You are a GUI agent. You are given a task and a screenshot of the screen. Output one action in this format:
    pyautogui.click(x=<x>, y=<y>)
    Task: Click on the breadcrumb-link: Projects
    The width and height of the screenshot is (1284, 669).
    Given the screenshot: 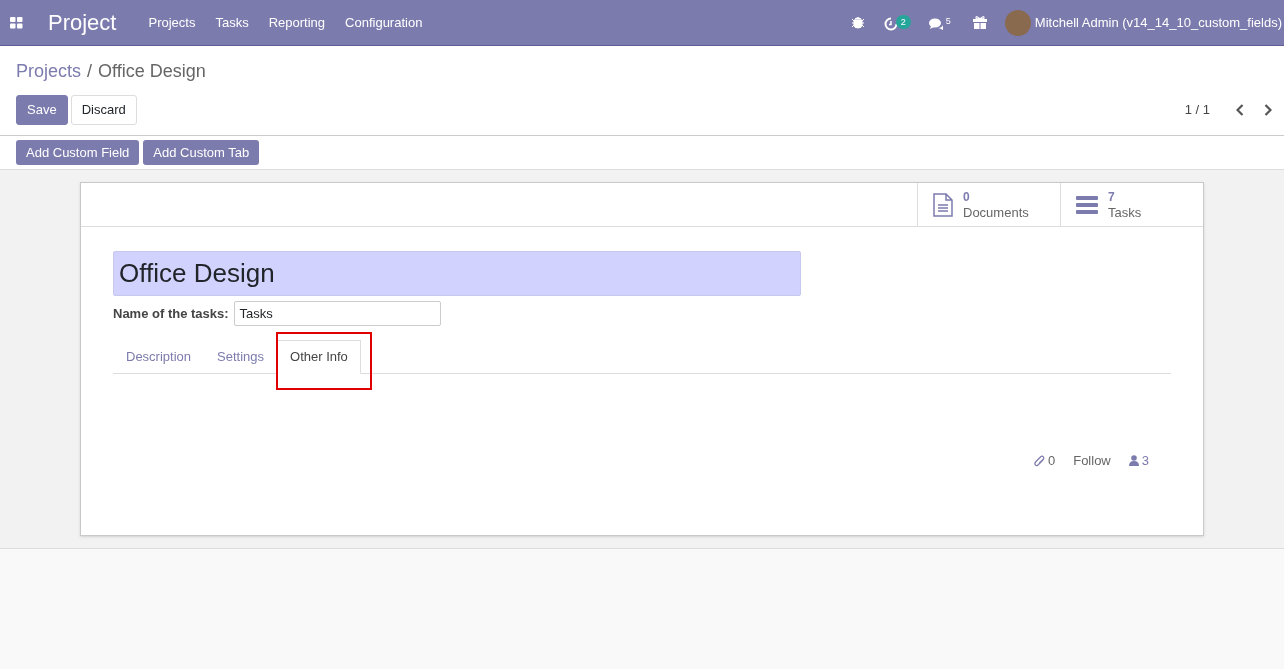 What is the action you would take?
    pyautogui.click(x=49, y=71)
    